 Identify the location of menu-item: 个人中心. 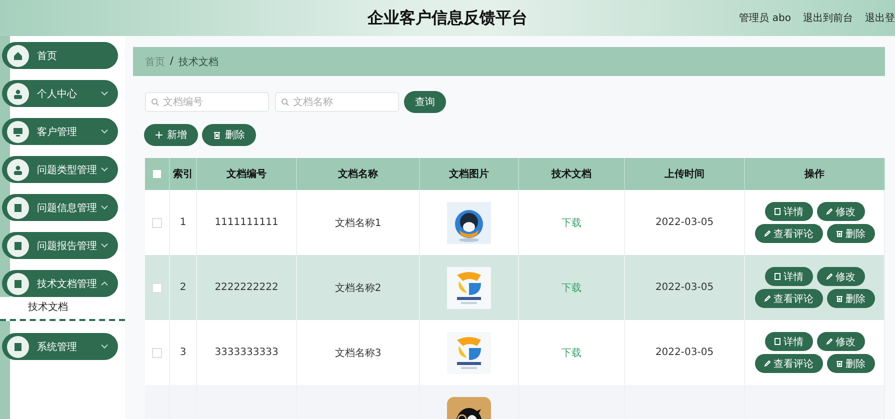
(60, 93).